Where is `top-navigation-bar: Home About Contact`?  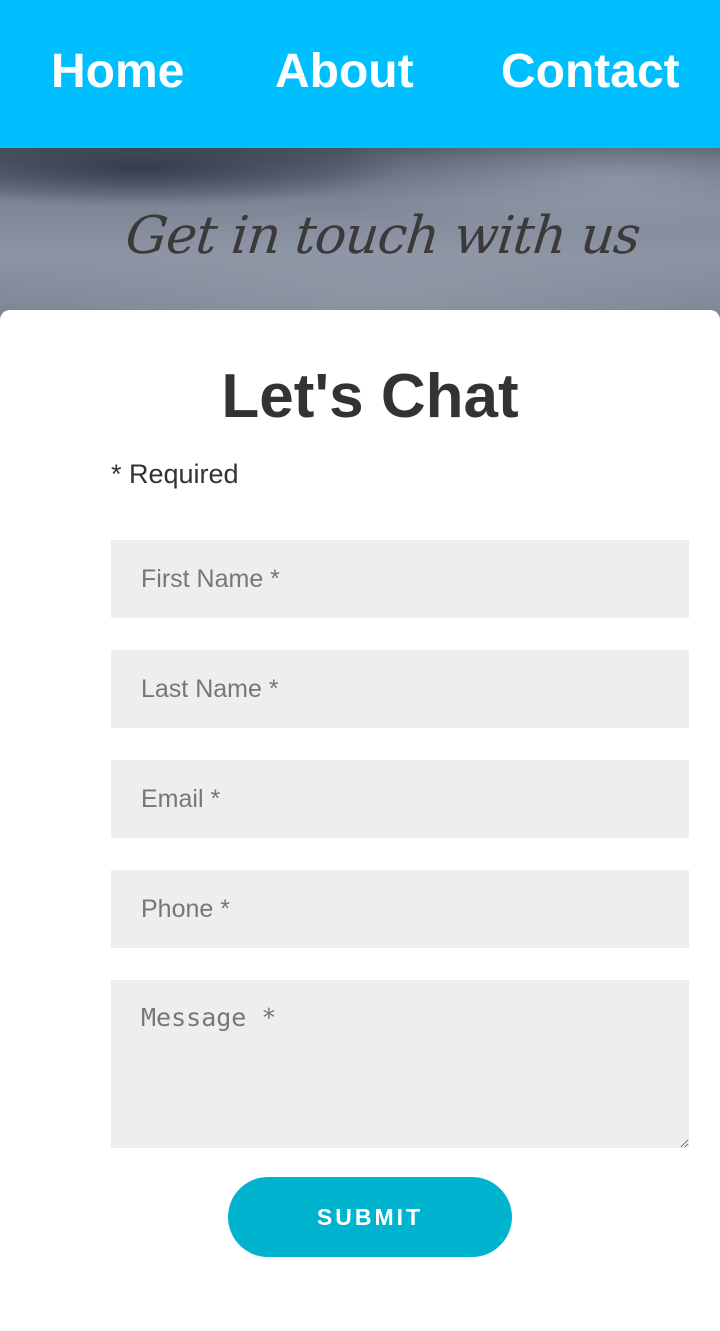 top-navigation-bar: Home About Contact is located at coordinates (360, 74).